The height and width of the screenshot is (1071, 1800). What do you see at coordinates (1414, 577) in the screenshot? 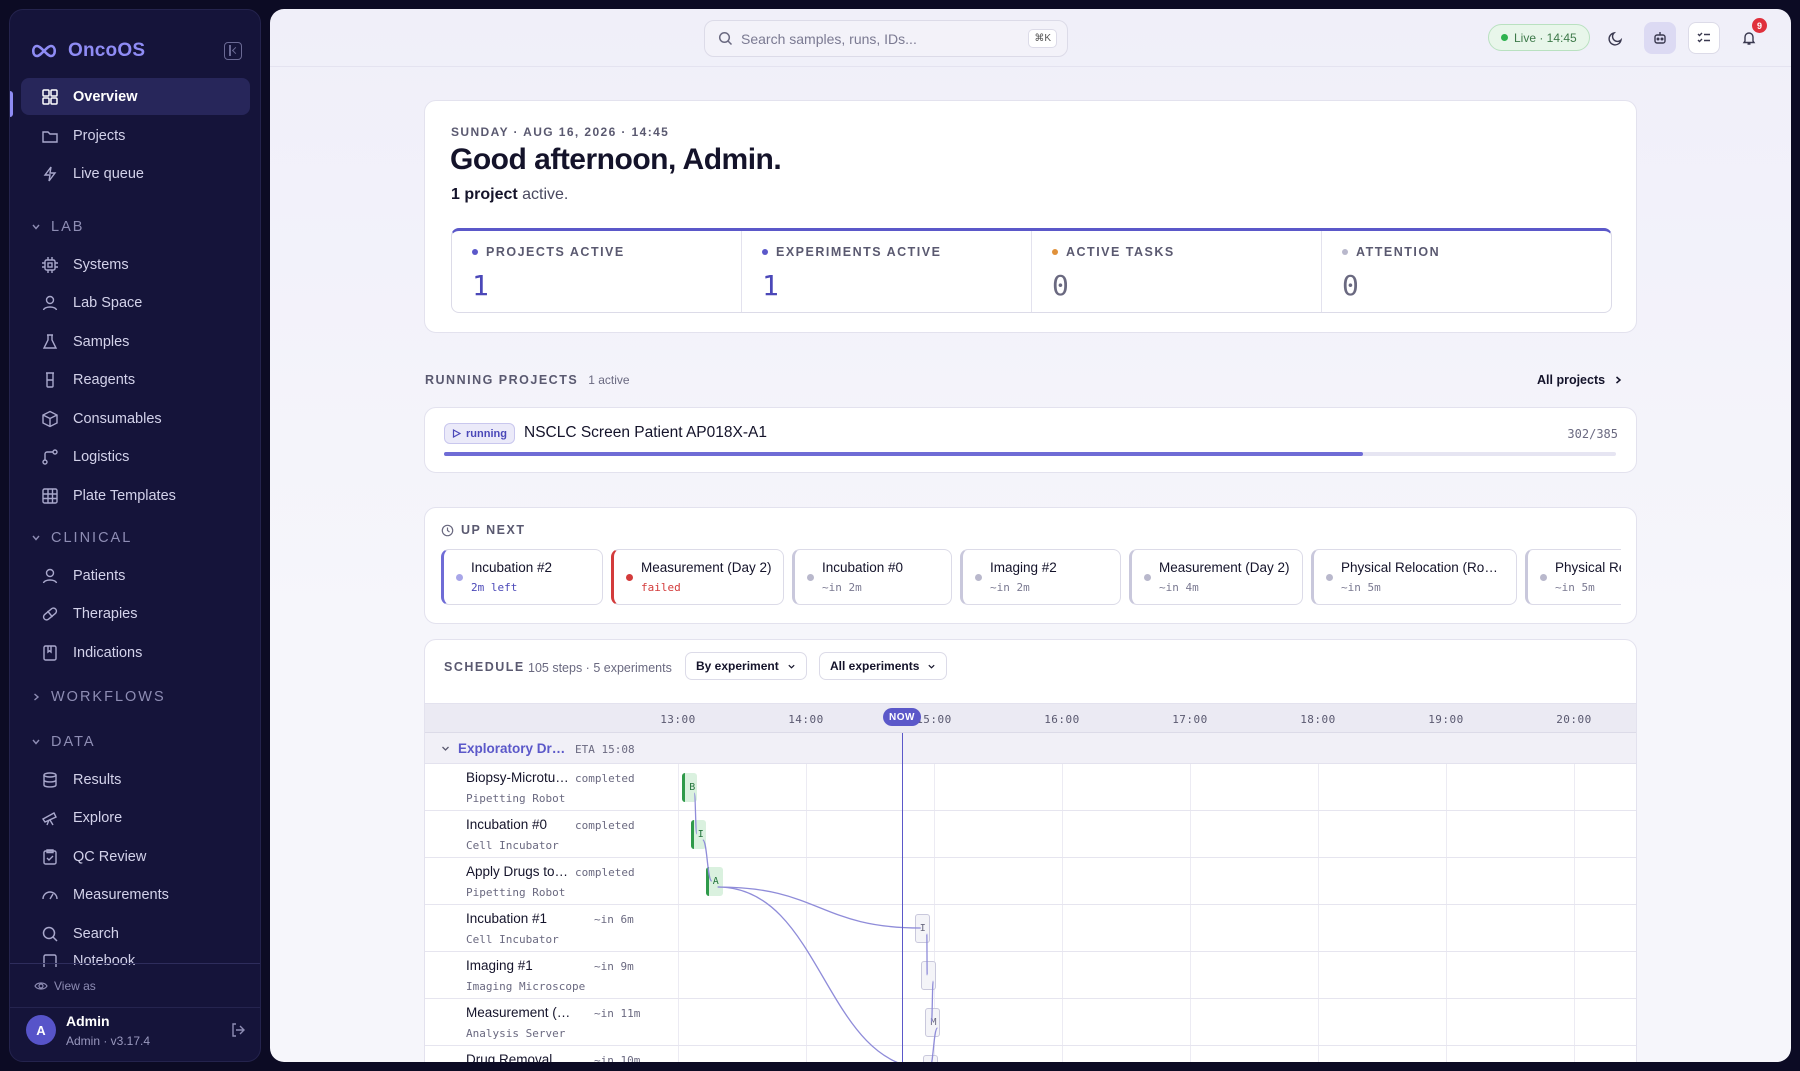
I see `up-next-item: Physical Relocation (Robot) ~in 5m` at bounding box center [1414, 577].